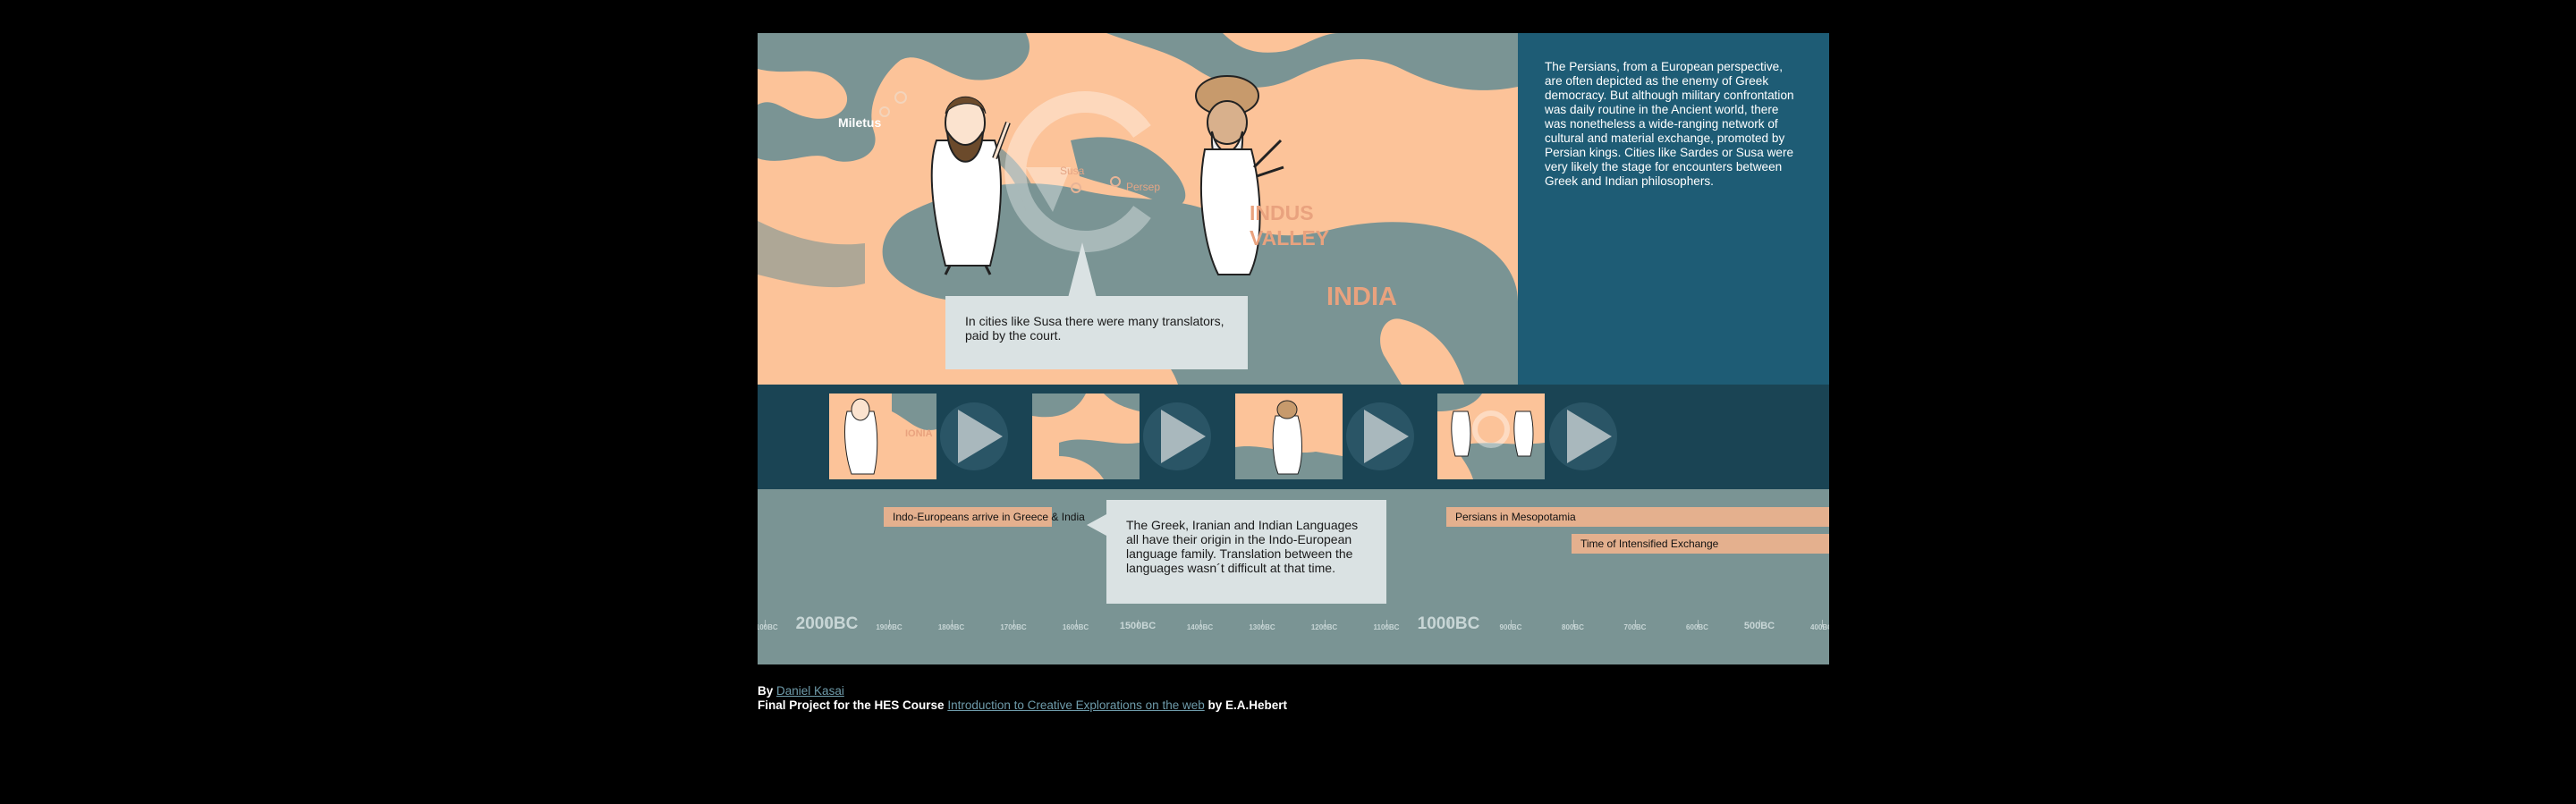 This screenshot has height=804, width=2576. What do you see at coordinates (1096, 525) in the screenshot?
I see `note-pointer` at bounding box center [1096, 525].